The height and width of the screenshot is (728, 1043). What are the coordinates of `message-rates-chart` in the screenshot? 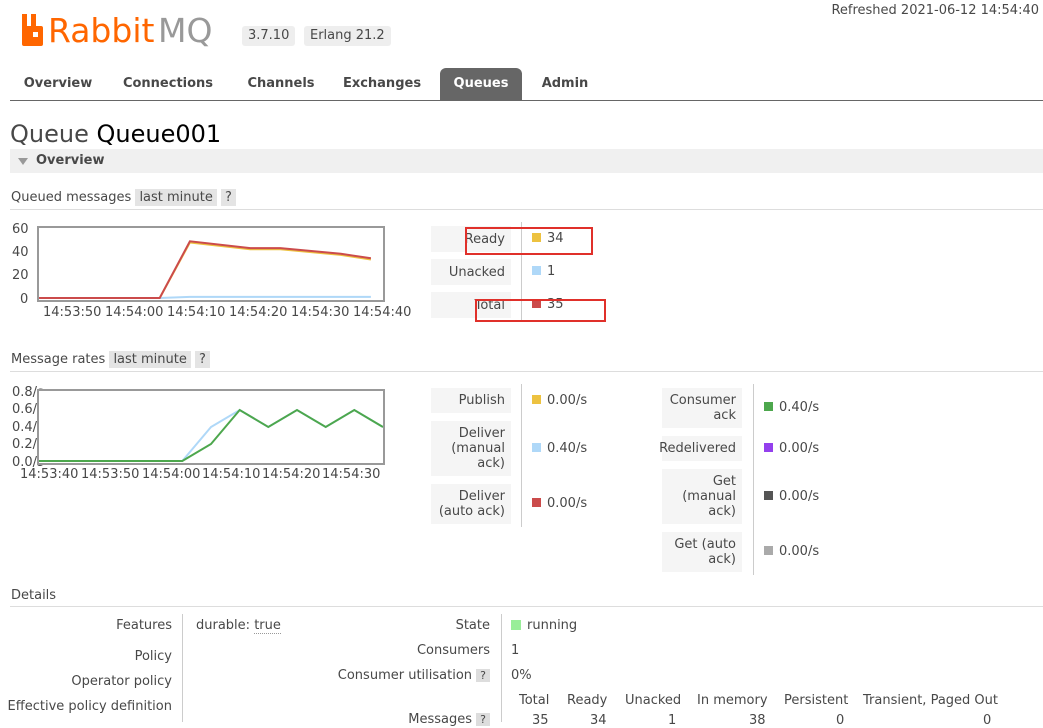 It's located at (211, 427).